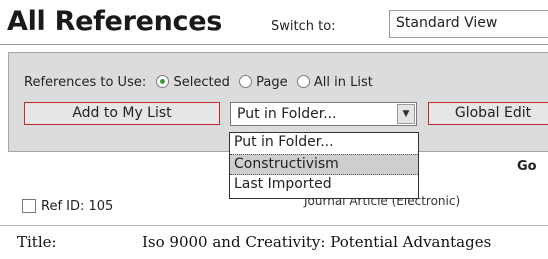  What do you see at coordinates (115, 21) in the screenshot?
I see `page-title: All References` at bounding box center [115, 21].